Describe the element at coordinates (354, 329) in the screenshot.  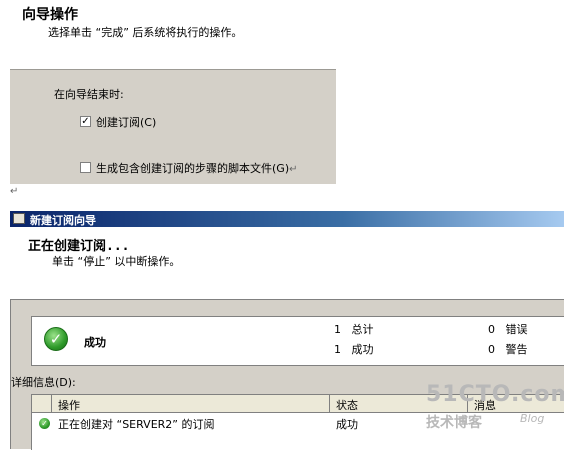
I see `total-count: 1 总计` at that location.